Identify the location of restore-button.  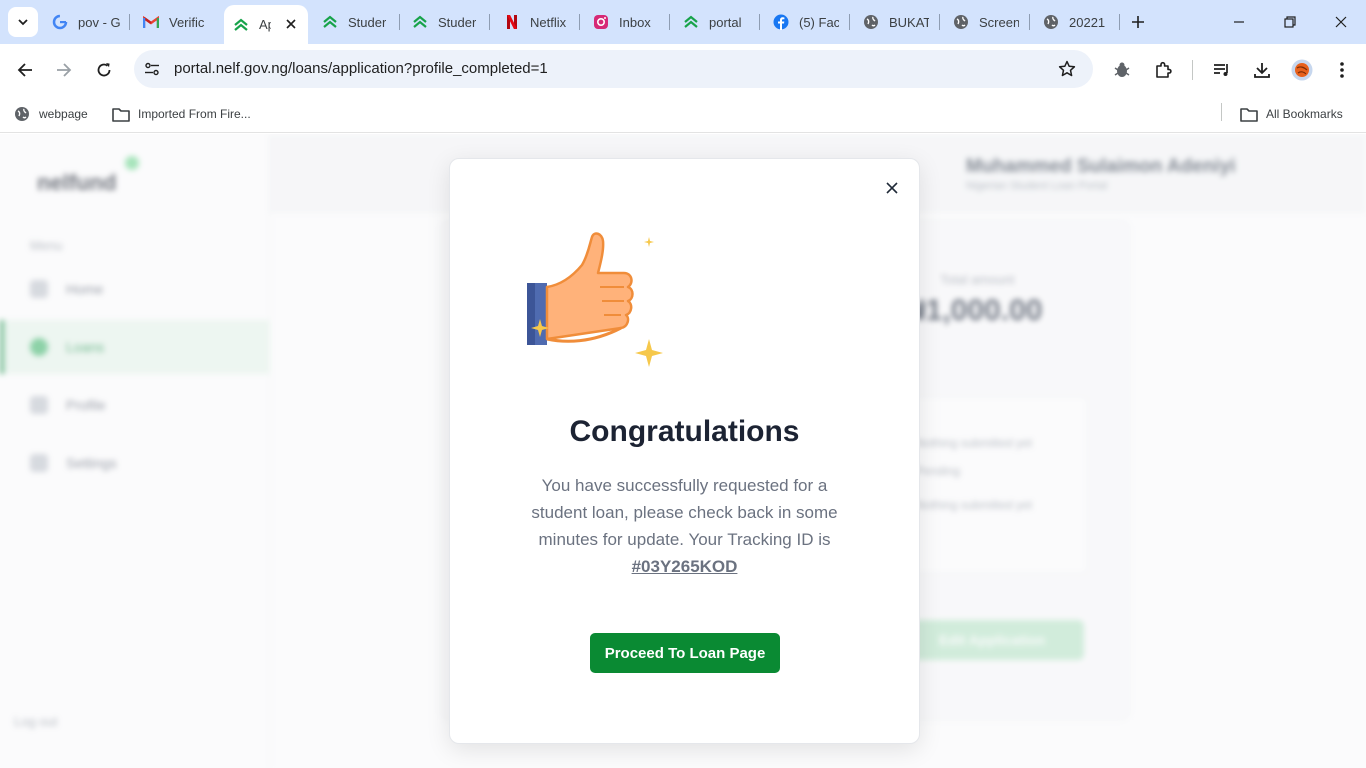
(1290, 22).